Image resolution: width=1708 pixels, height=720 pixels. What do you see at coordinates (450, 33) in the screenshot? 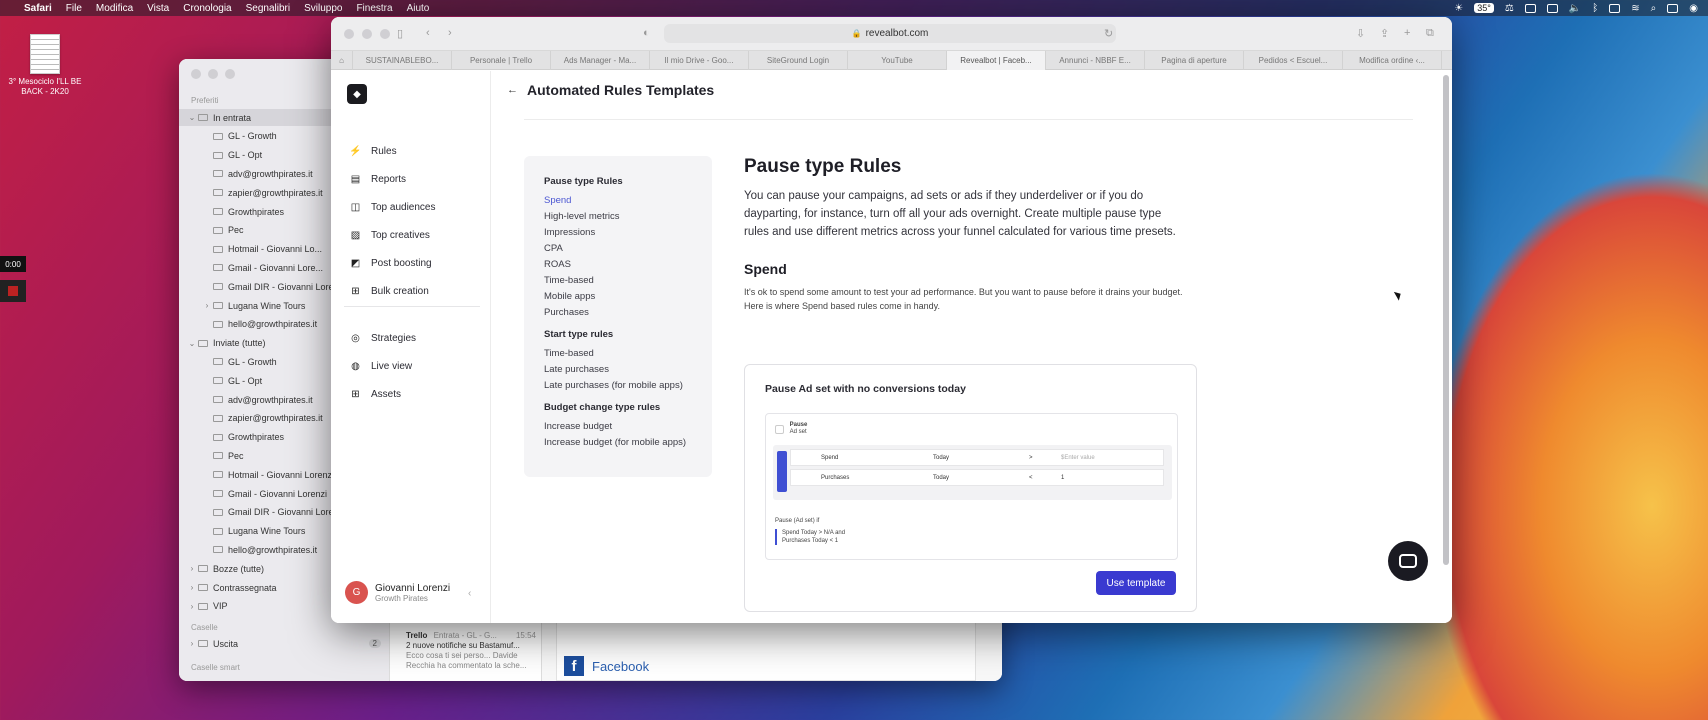
I see `forward-icon: ›` at bounding box center [450, 33].